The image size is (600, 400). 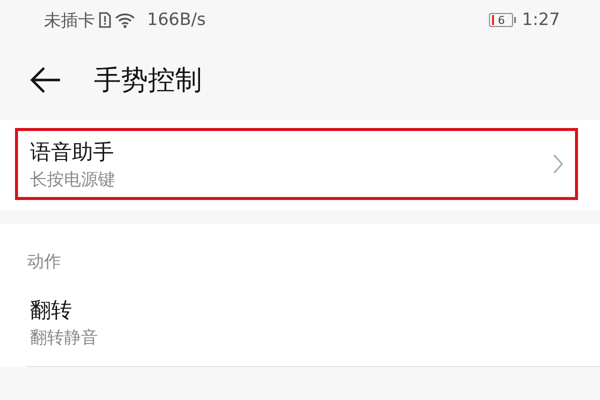 What do you see at coordinates (148, 81) in the screenshot?
I see `page-title: 手势控制` at bounding box center [148, 81].